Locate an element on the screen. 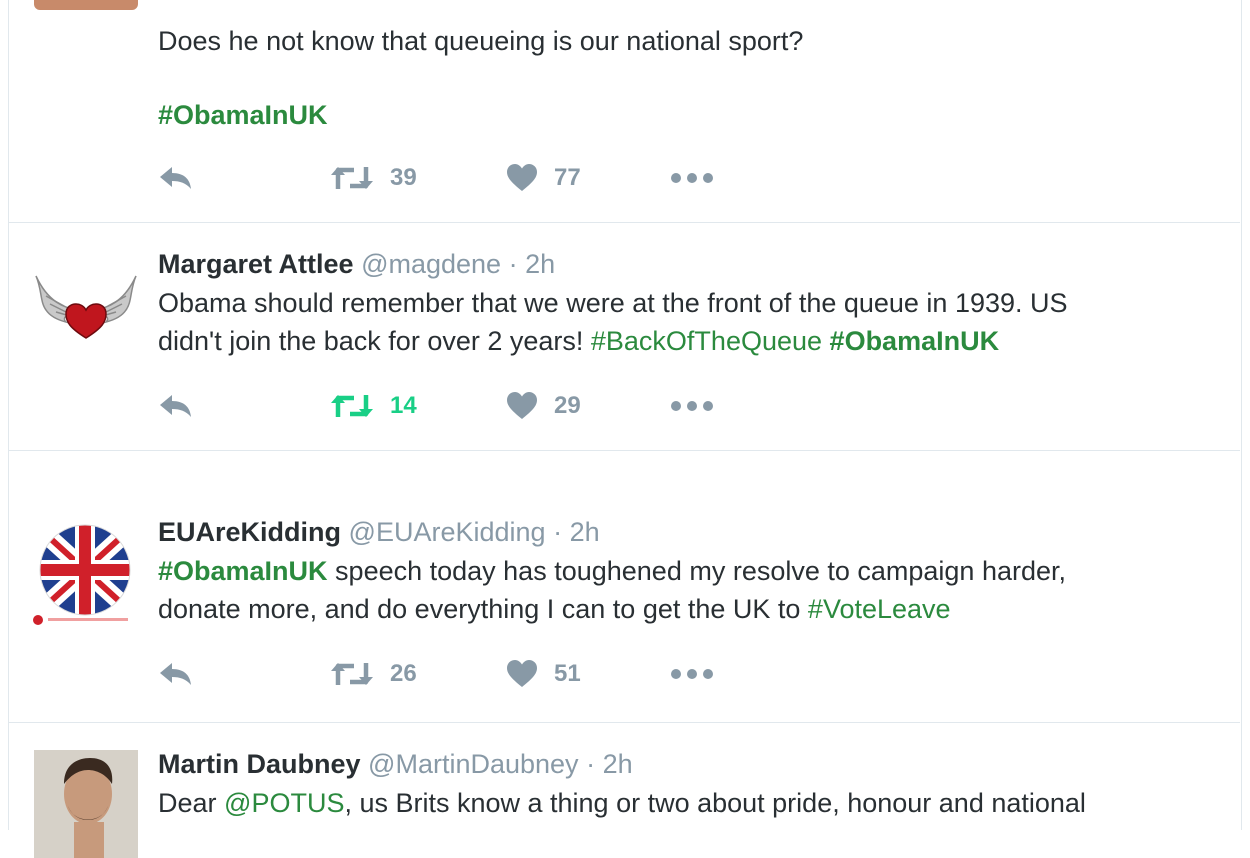  union-jack-avatar is located at coordinates (85, 575).